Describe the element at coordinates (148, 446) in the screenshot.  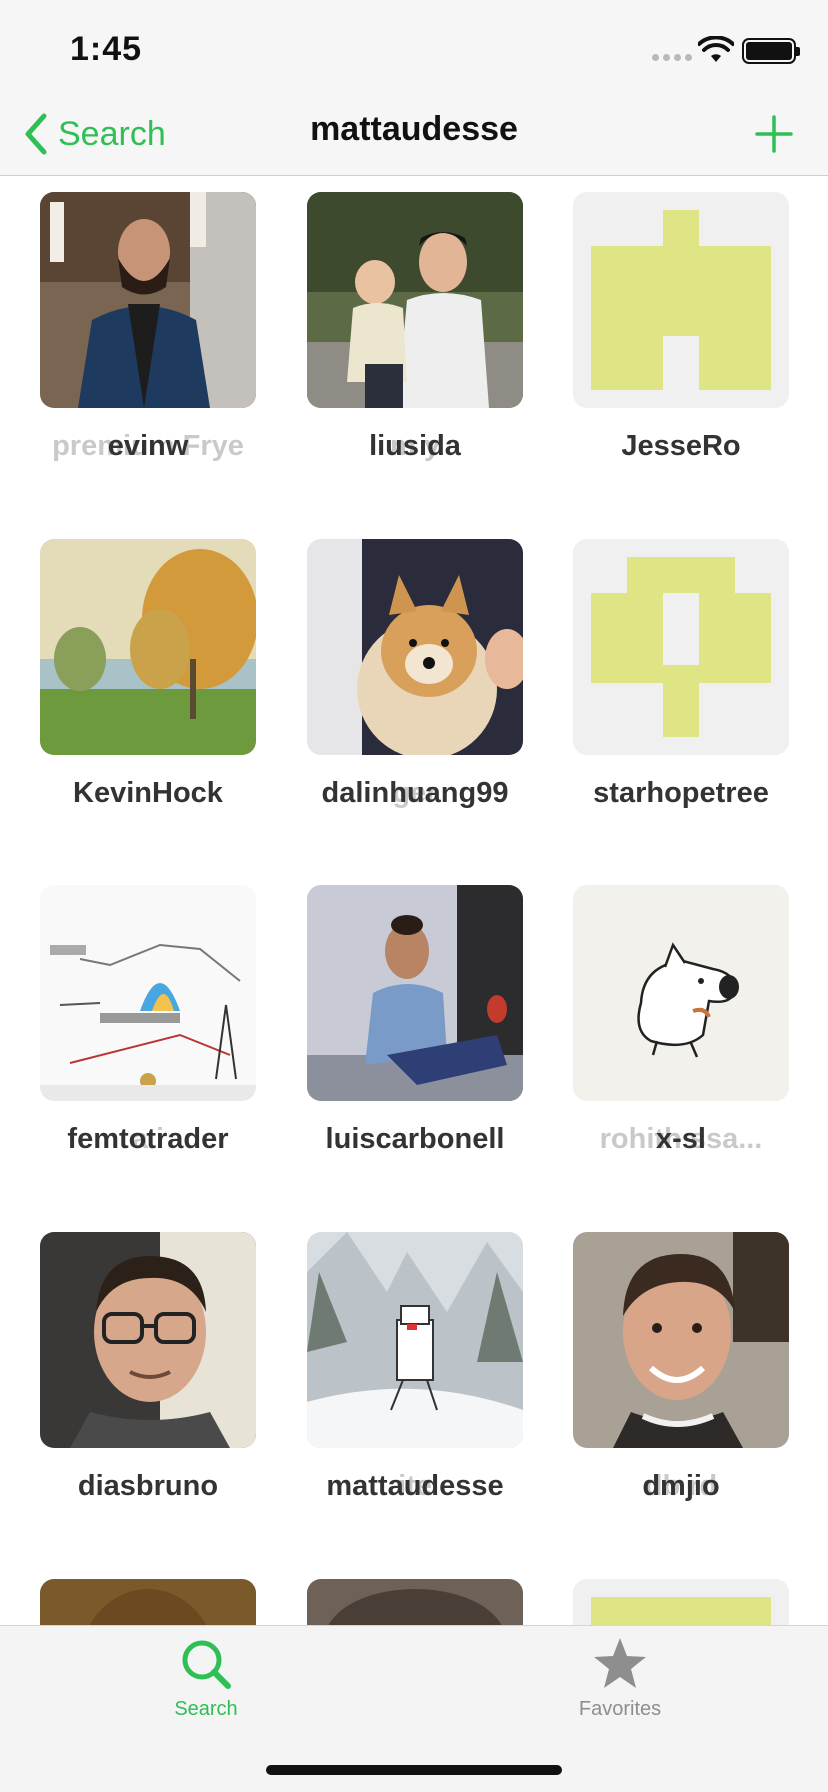
I see `username: evinw` at that location.